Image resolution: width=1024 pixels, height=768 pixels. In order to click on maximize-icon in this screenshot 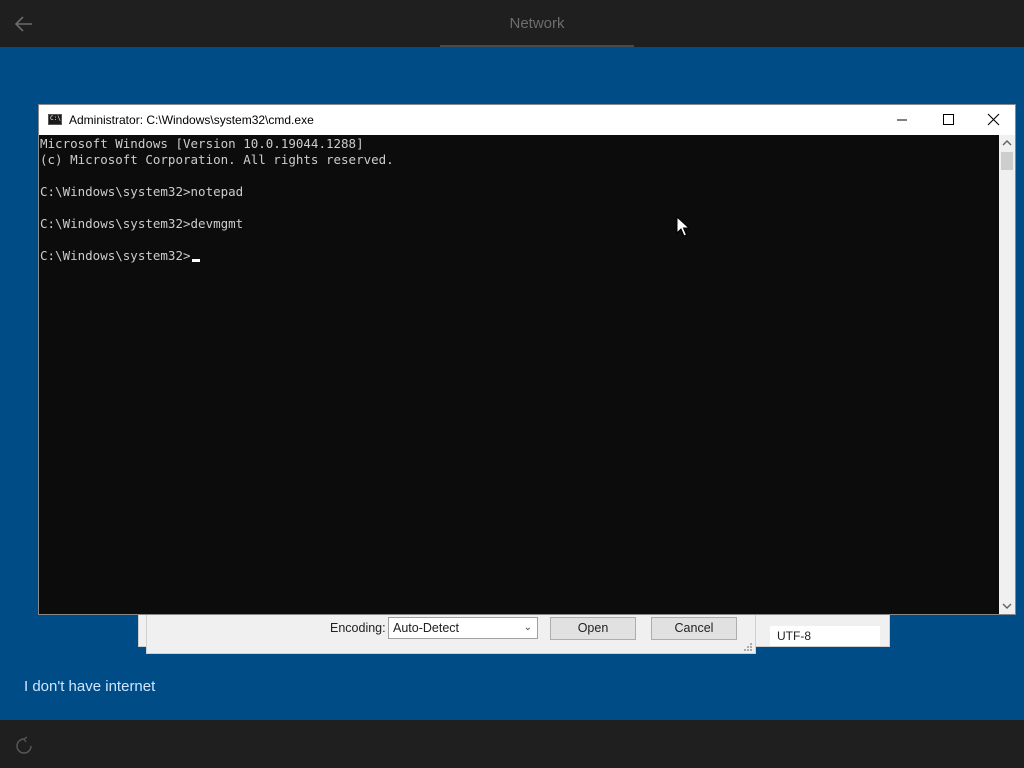, I will do `click(948, 119)`.